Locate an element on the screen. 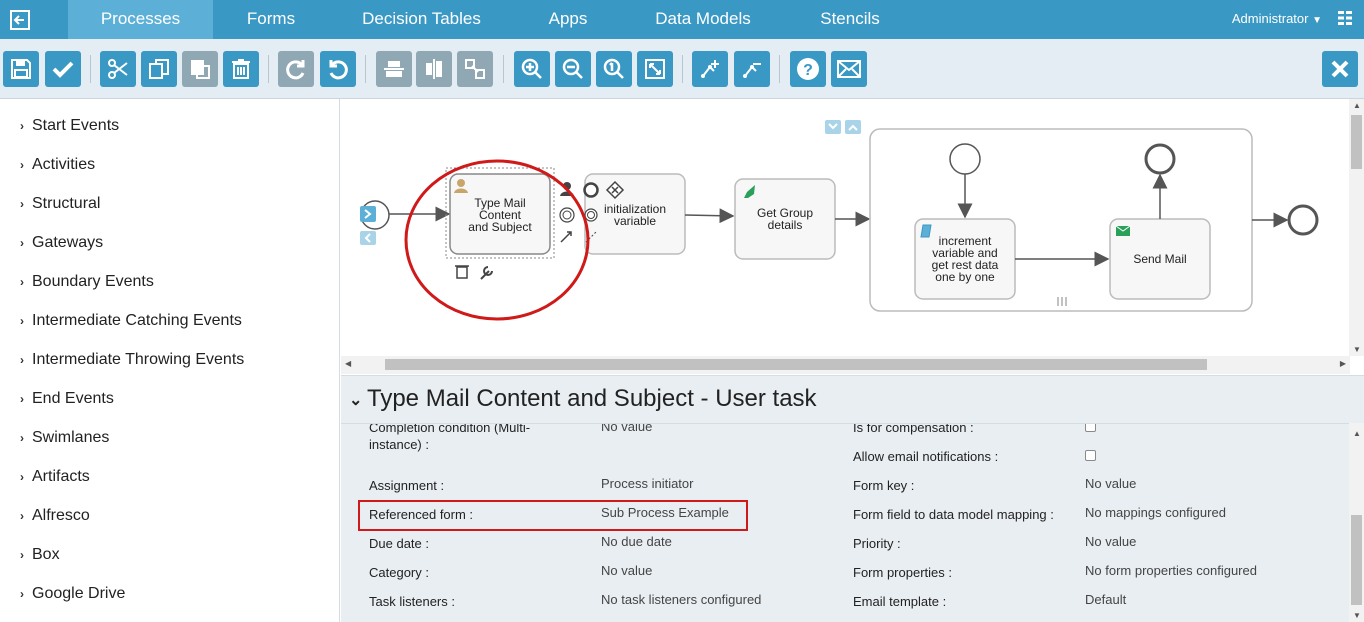 The width and height of the screenshot is (1364, 622). canvas-horizontal-scrollbar: ◀ ▶ is located at coordinates (845, 365).